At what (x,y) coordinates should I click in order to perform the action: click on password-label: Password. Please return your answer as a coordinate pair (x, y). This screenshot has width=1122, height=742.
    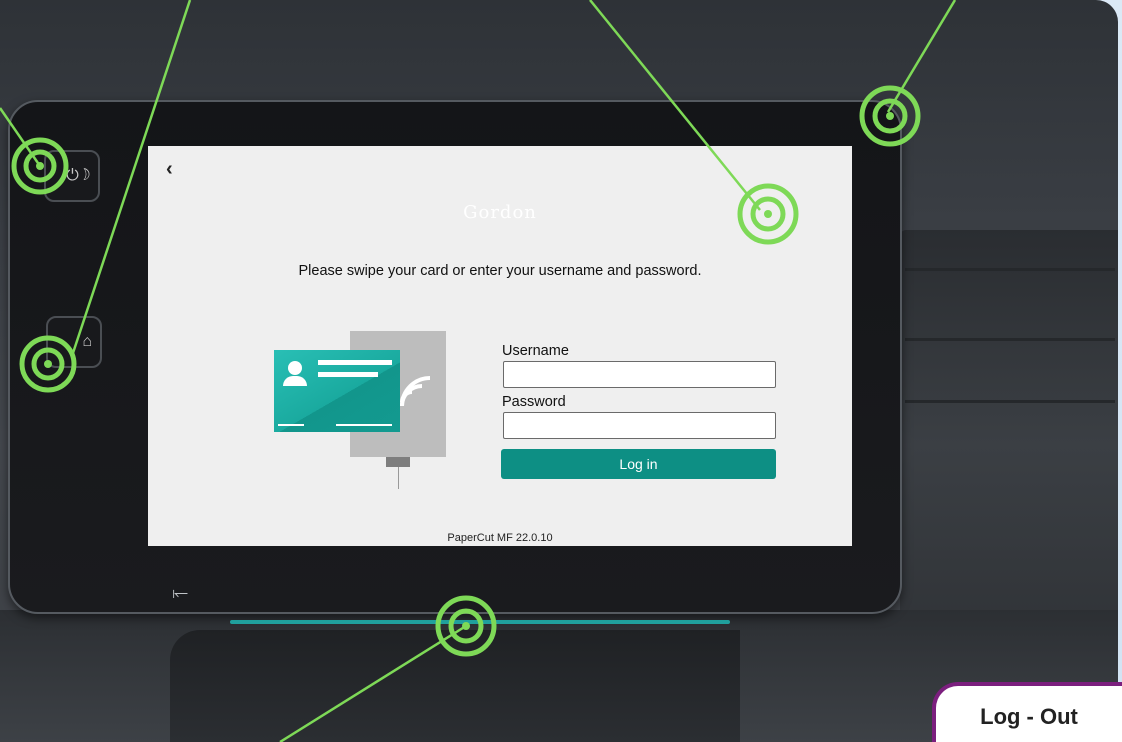
    Looking at the image, I should click on (534, 402).